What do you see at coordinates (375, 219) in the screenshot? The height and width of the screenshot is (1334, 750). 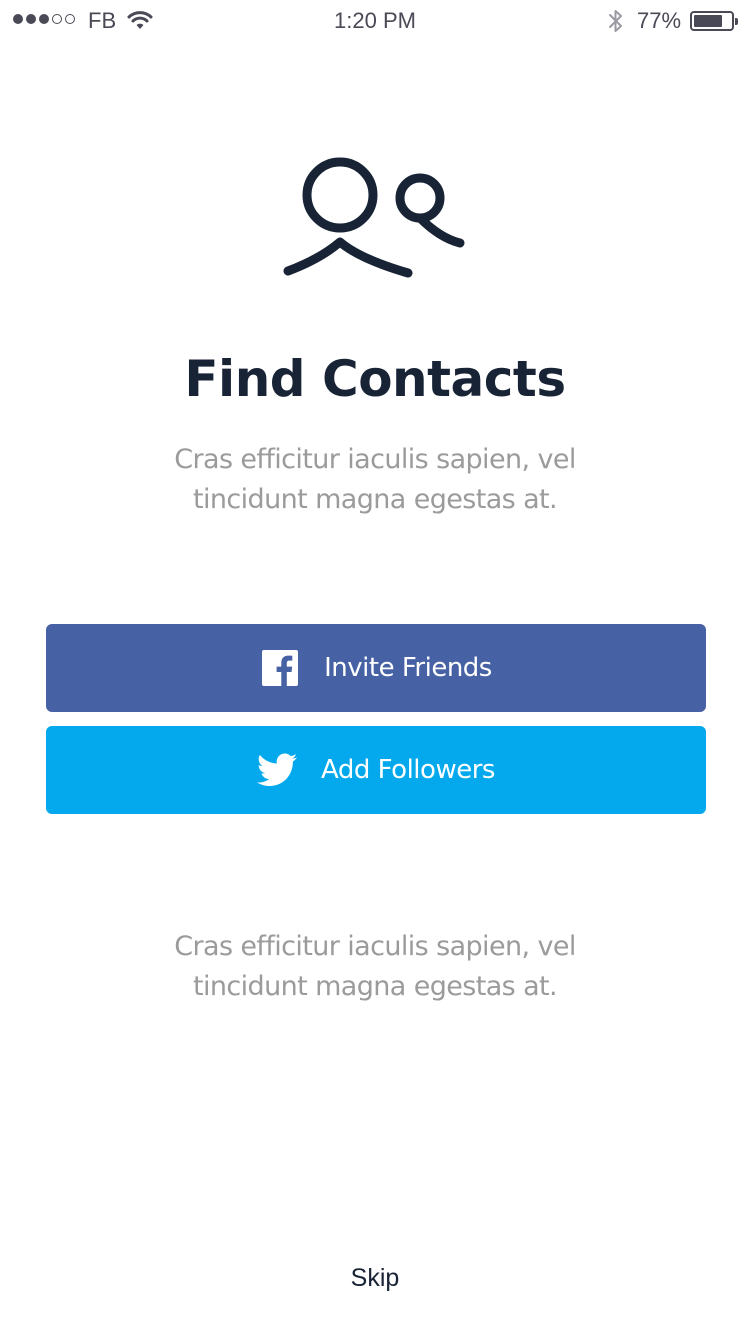 I see `contacts-icon` at bounding box center [375, 219].